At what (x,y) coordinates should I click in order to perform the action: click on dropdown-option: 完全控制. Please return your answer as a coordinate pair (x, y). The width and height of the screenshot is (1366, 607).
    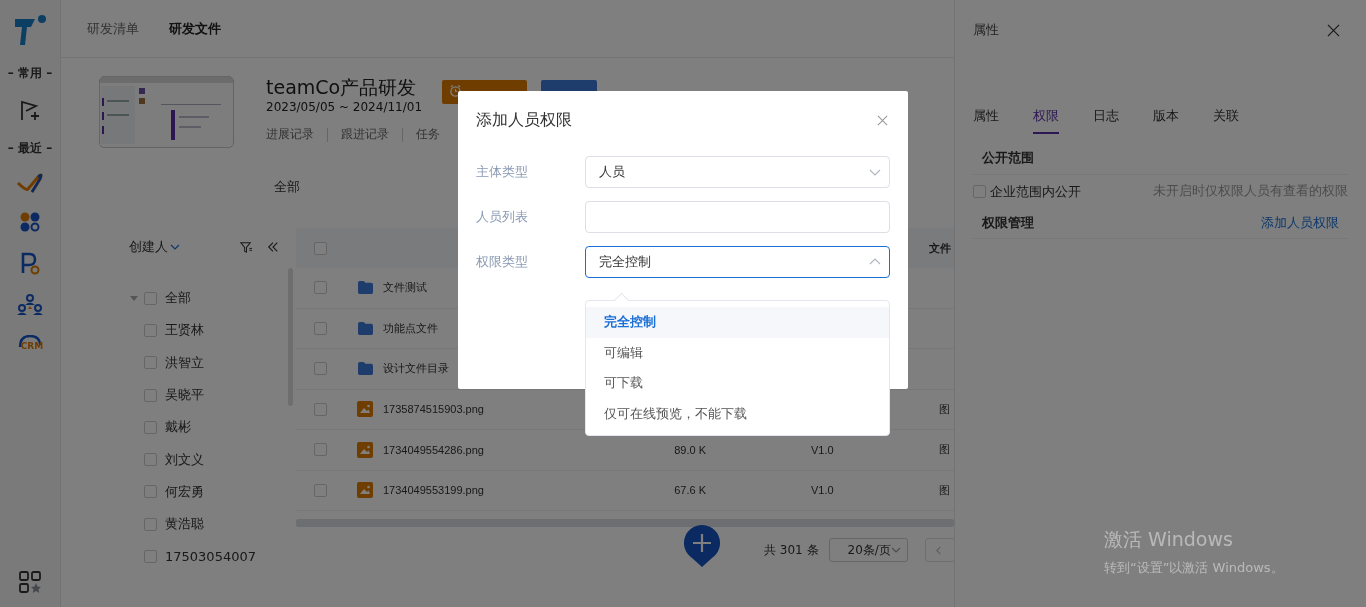
    Looking at the image, I should click on (737, 322).